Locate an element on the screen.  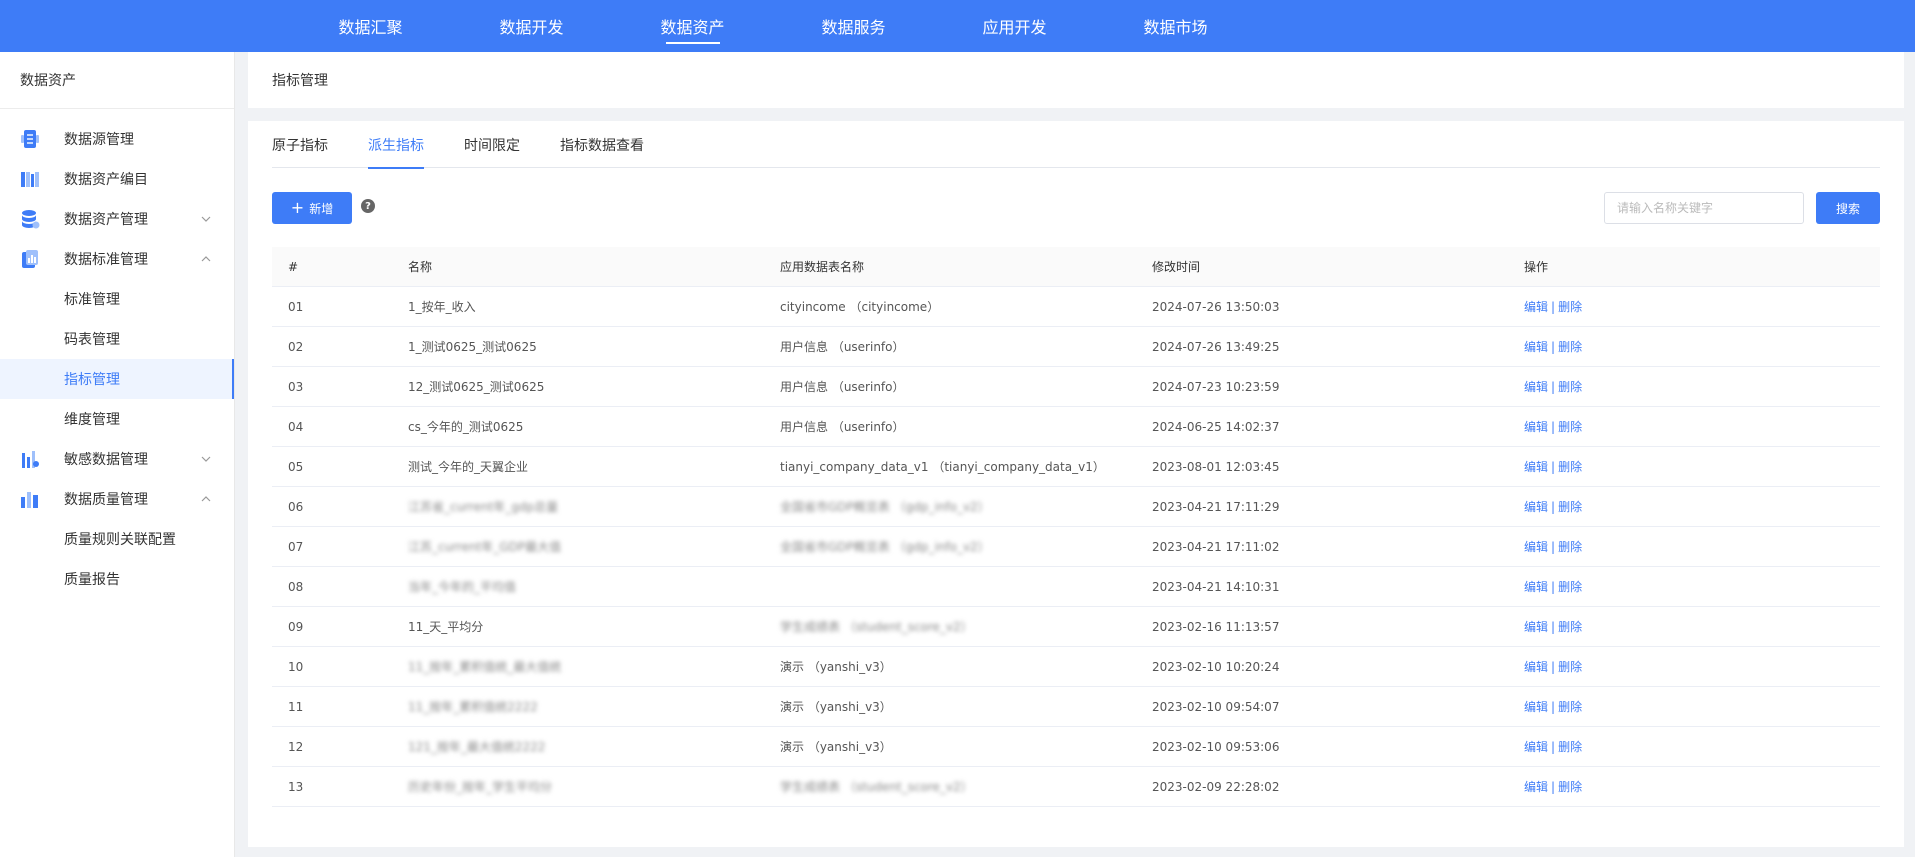
cell-name: 江苏省_current年_gdp总量 is located at coordinates (483, 507).